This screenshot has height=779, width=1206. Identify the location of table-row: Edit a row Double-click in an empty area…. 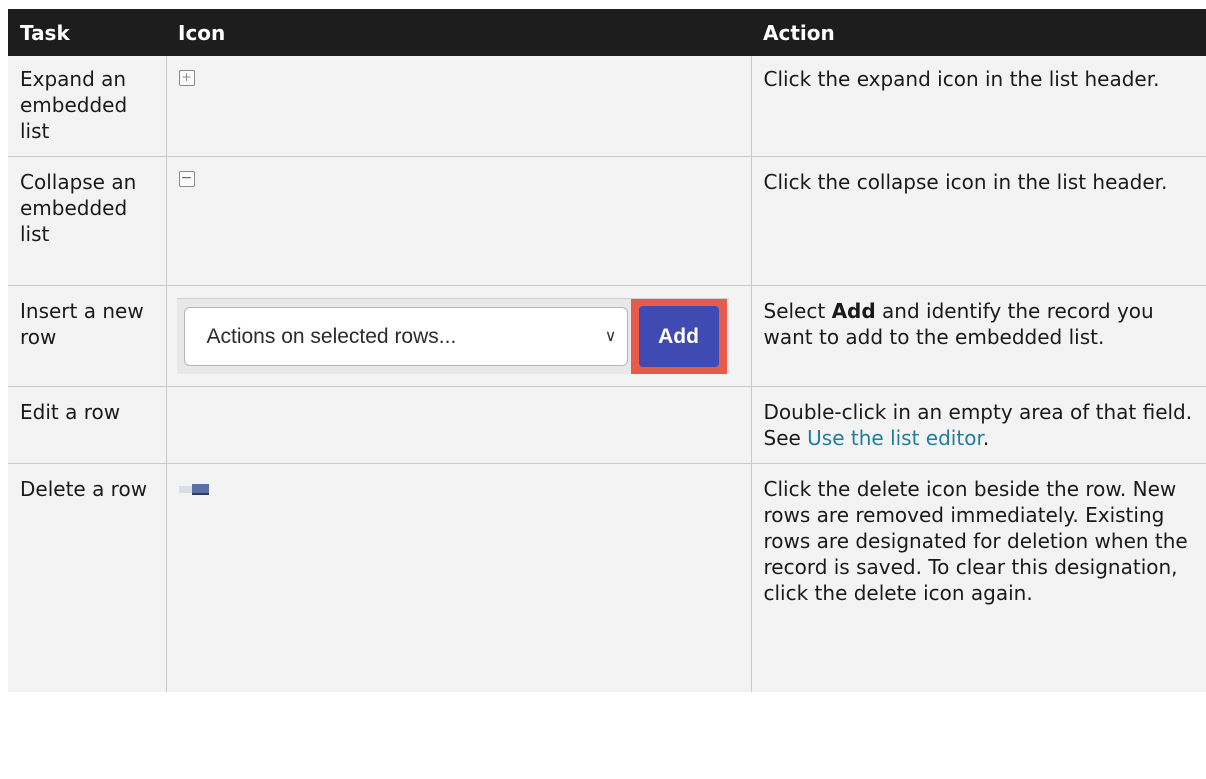
(607, 425).